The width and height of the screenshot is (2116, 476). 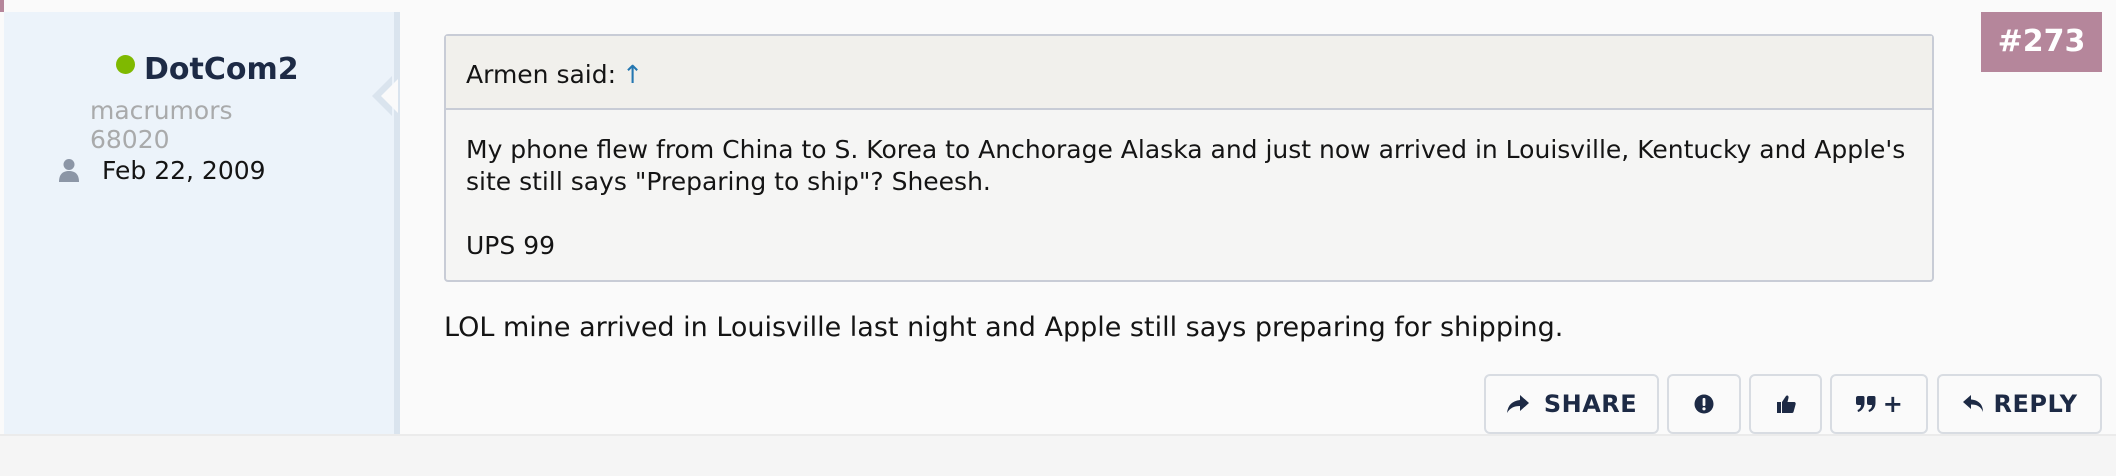 What do you see at coordinates (1590, 404) in the screenshot?
I see `share-label: SHARE` at bounding box center [1590, 404].